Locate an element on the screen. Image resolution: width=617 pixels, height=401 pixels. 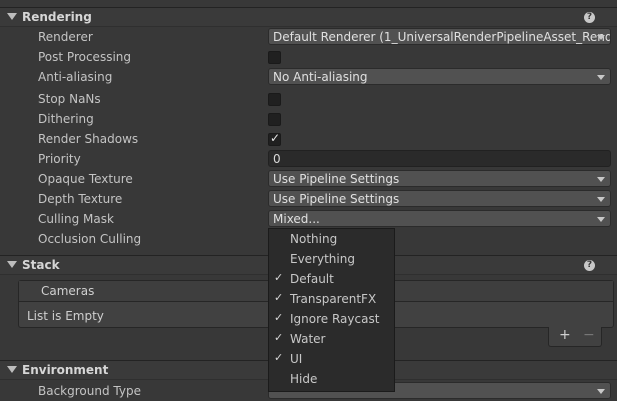
popup-item-transparentfx: ✓ TransparentFX is located at coordinates (331, 299).